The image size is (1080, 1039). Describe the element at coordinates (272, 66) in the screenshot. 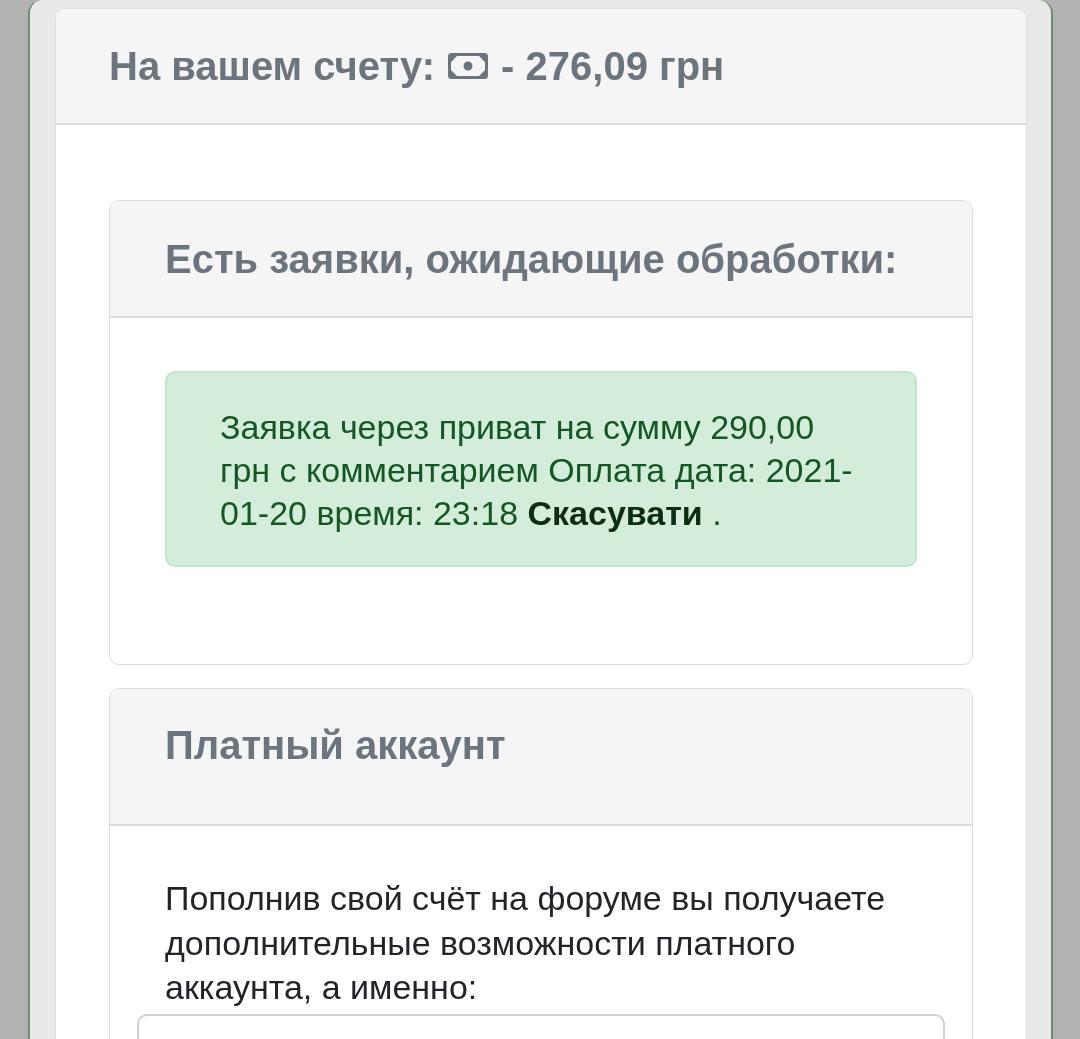

I see `balance-label: На вашем счету:` at that location.